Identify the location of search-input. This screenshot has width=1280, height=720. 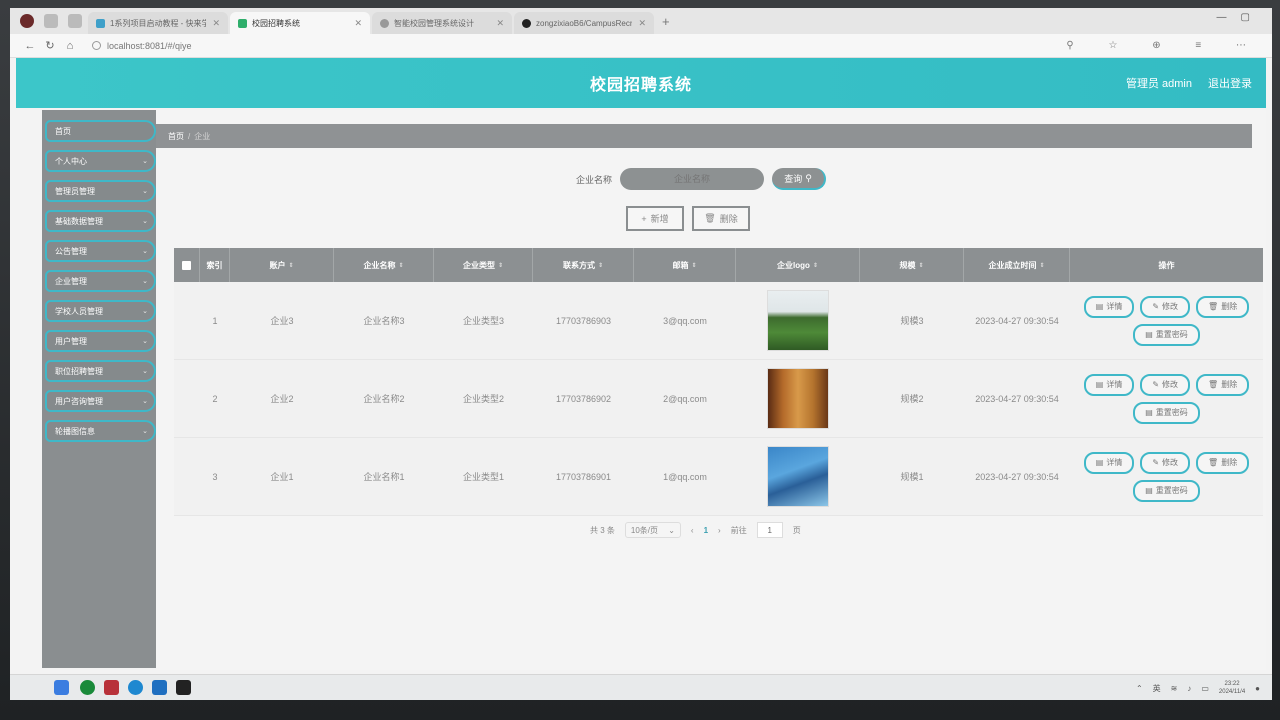
(692, 179).